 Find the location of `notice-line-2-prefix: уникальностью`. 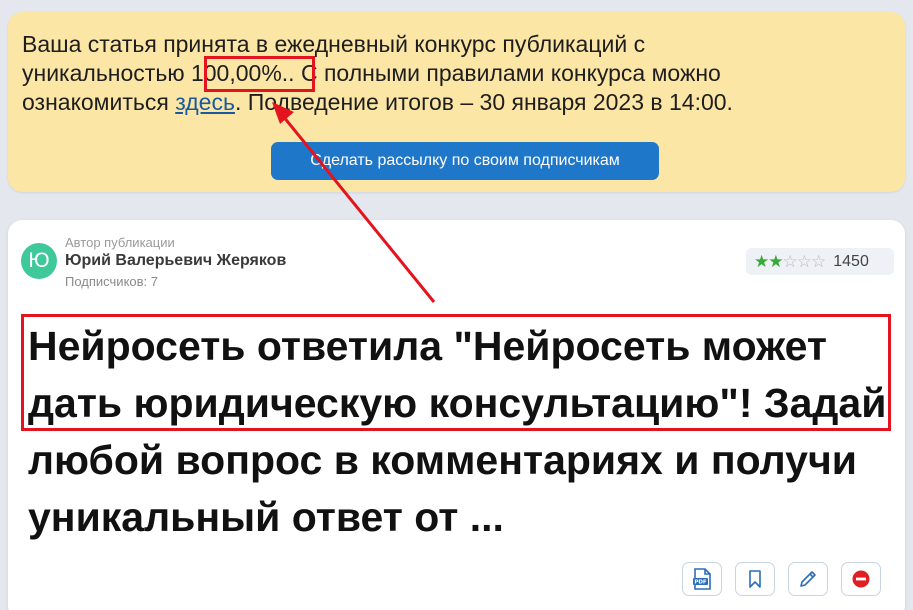

notice-line-2-prefix: уникальностью is located at coordinates (106, 73).